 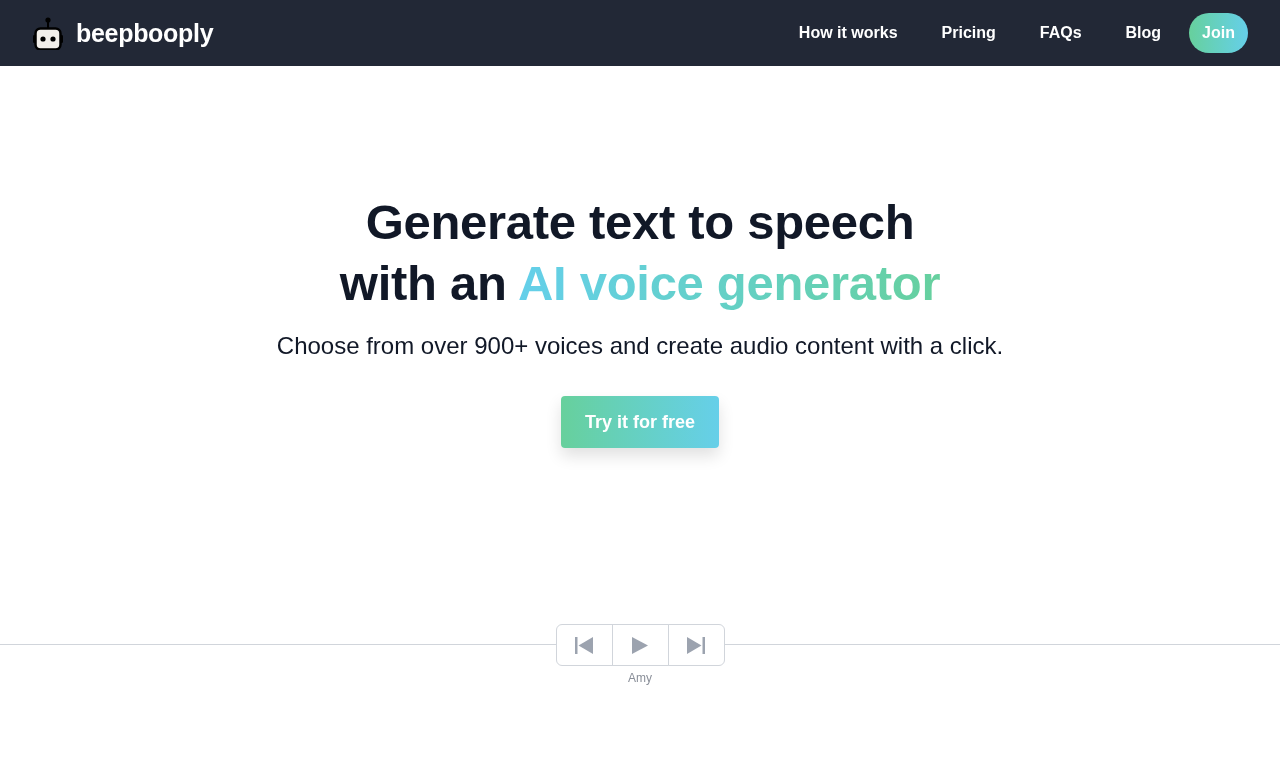 What do you see at coordinates (968, 33) in the screenshot?
I see `nav-link: Pricing` at bounding box center [968, 33].